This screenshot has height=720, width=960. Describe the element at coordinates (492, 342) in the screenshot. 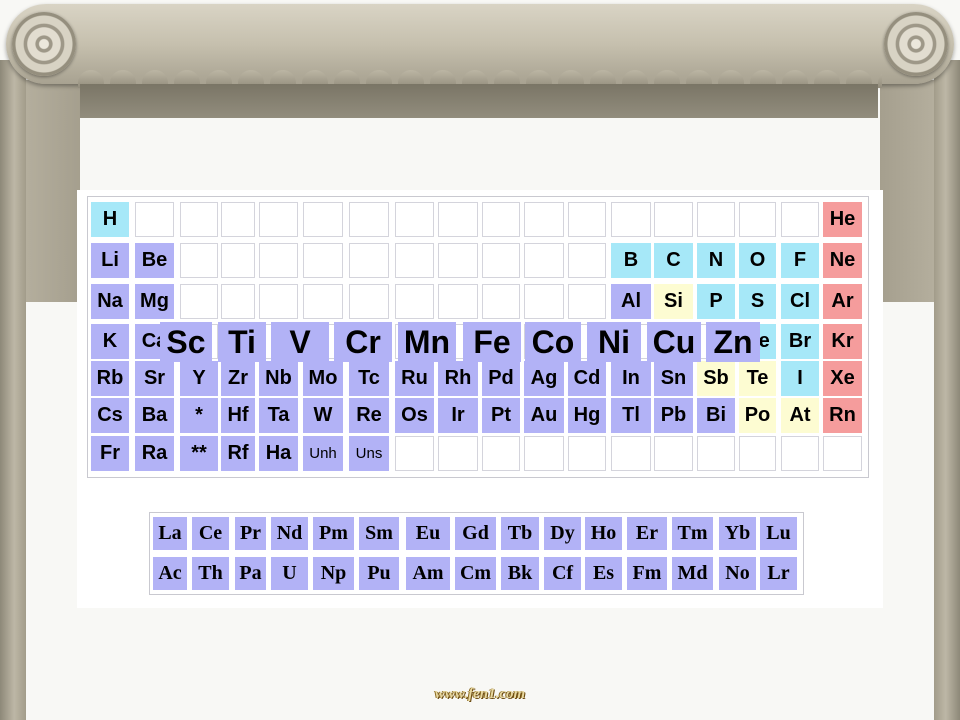

I see `highlight-element-Fe: Fe` at that location.